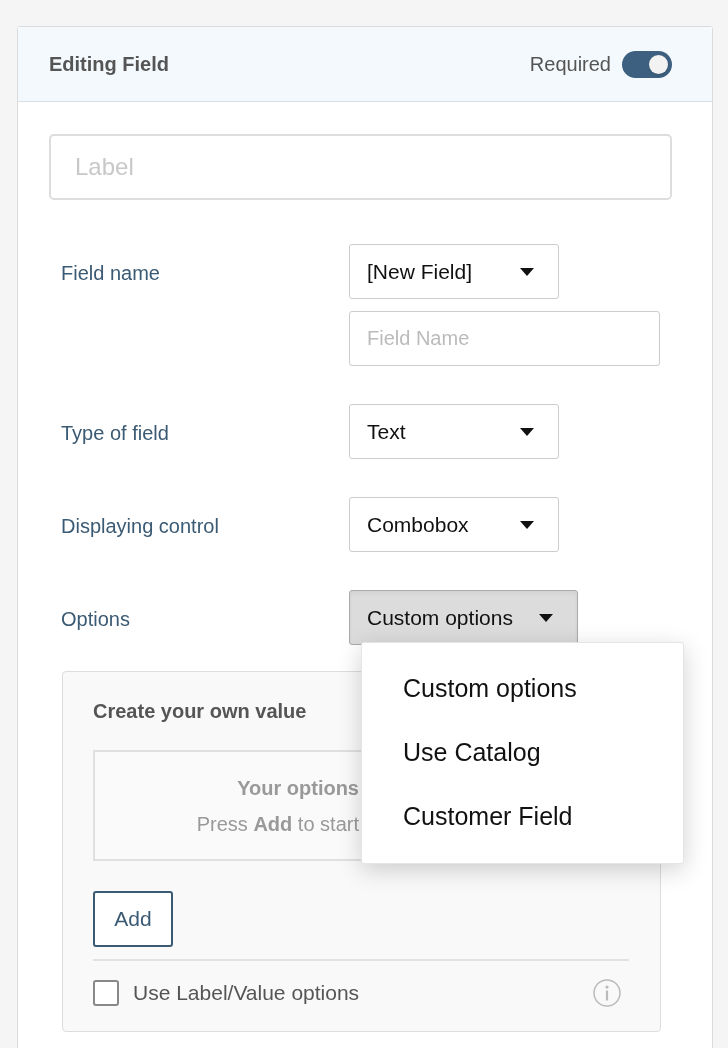  What do you see at coordinates (95, 619) in the screenshot?
I see `field-label: Options` at bounding box center [95, 619].